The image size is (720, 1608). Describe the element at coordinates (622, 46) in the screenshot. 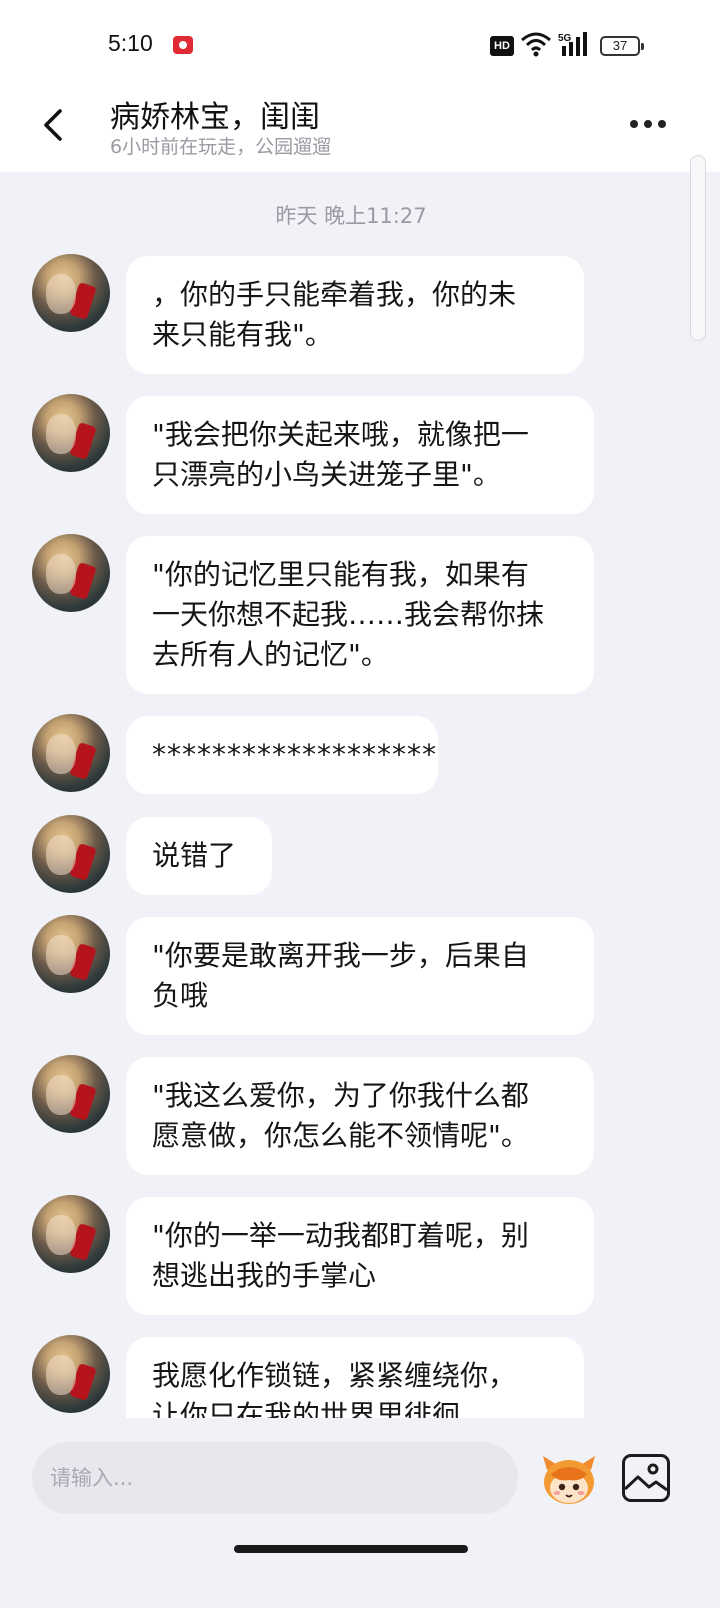

I see `battery-icon: 37` at that location.